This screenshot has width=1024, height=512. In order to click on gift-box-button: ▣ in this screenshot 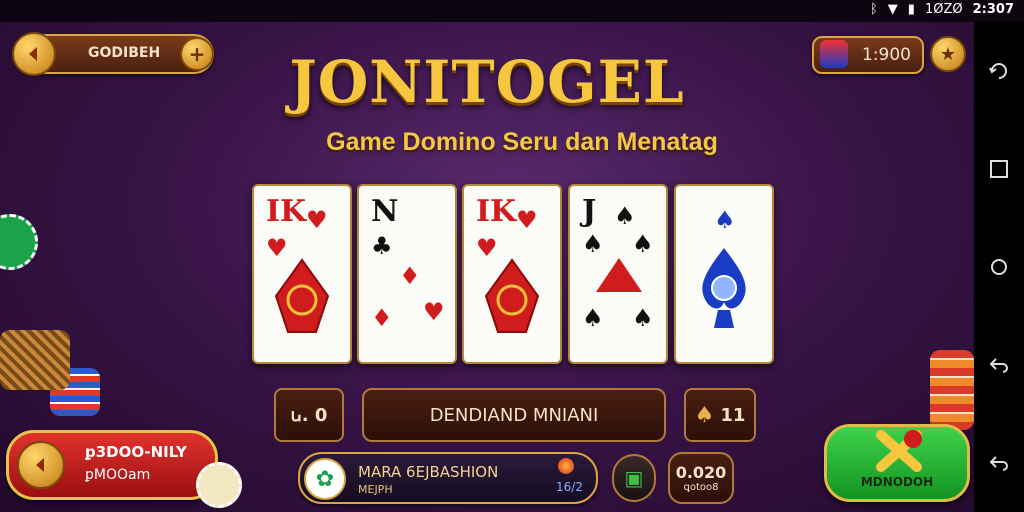, I will do `click(634, 478)`.